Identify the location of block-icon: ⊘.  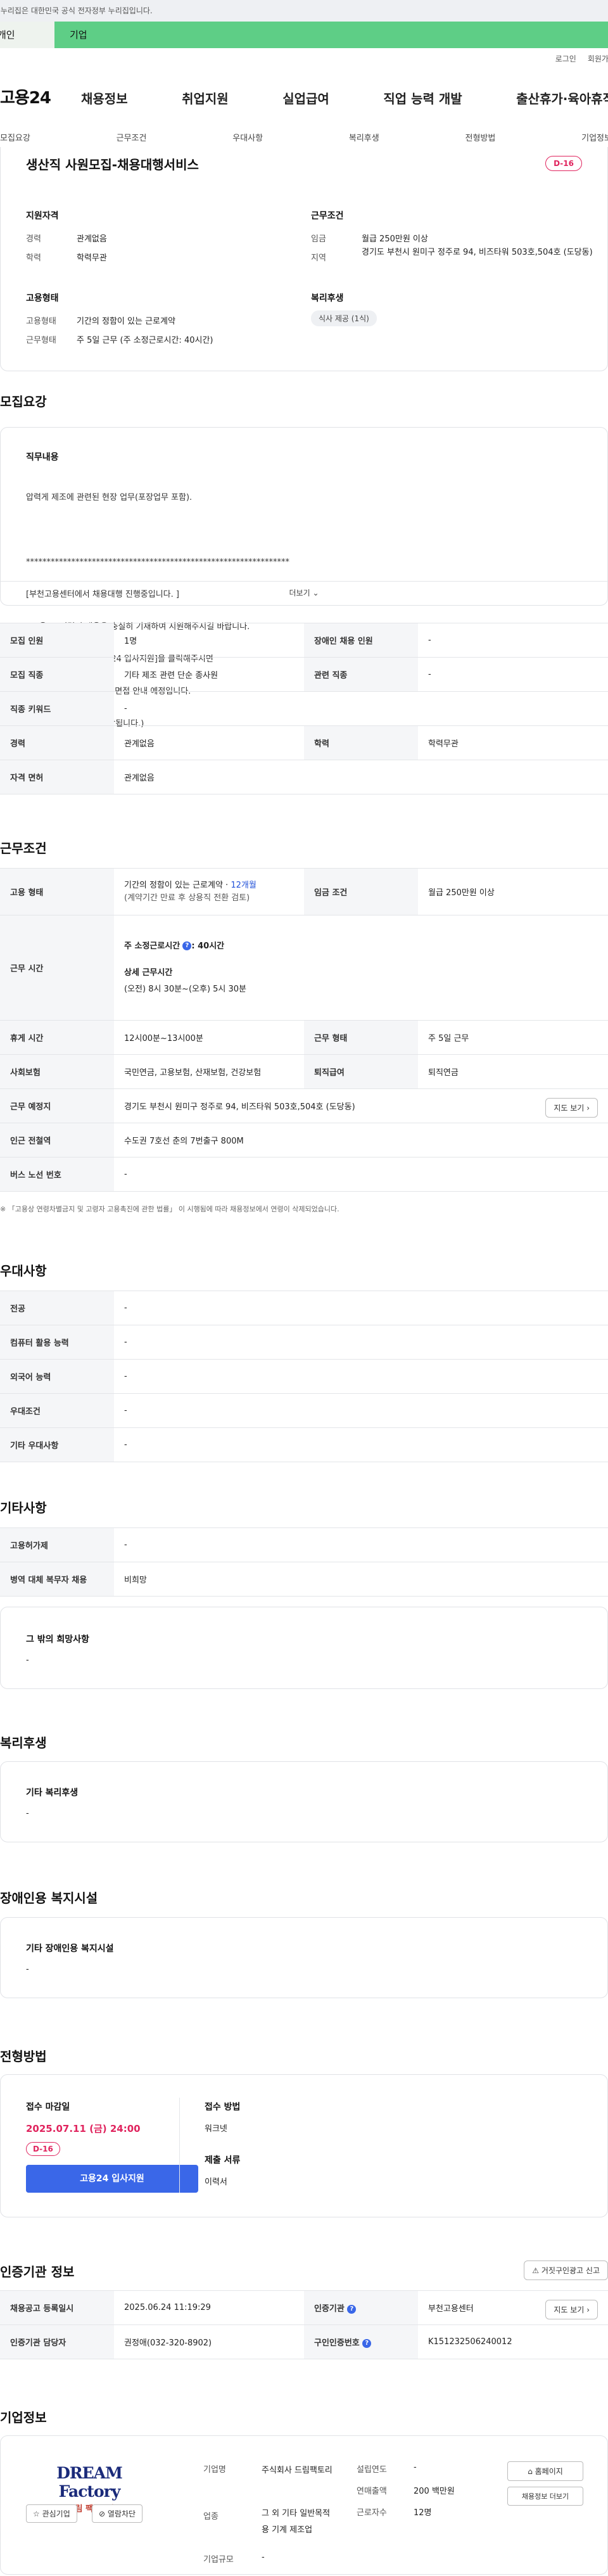
(102, 2514).